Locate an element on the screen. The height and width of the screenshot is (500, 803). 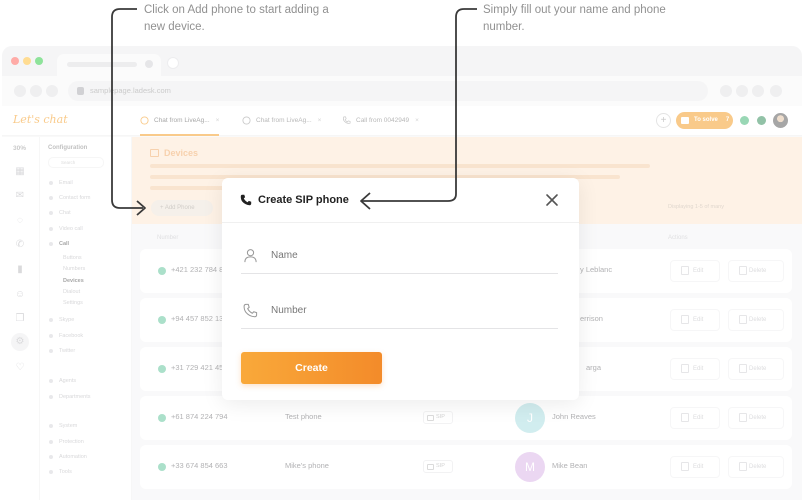
name-placeholder: Name is located at coordinates (284, 255).